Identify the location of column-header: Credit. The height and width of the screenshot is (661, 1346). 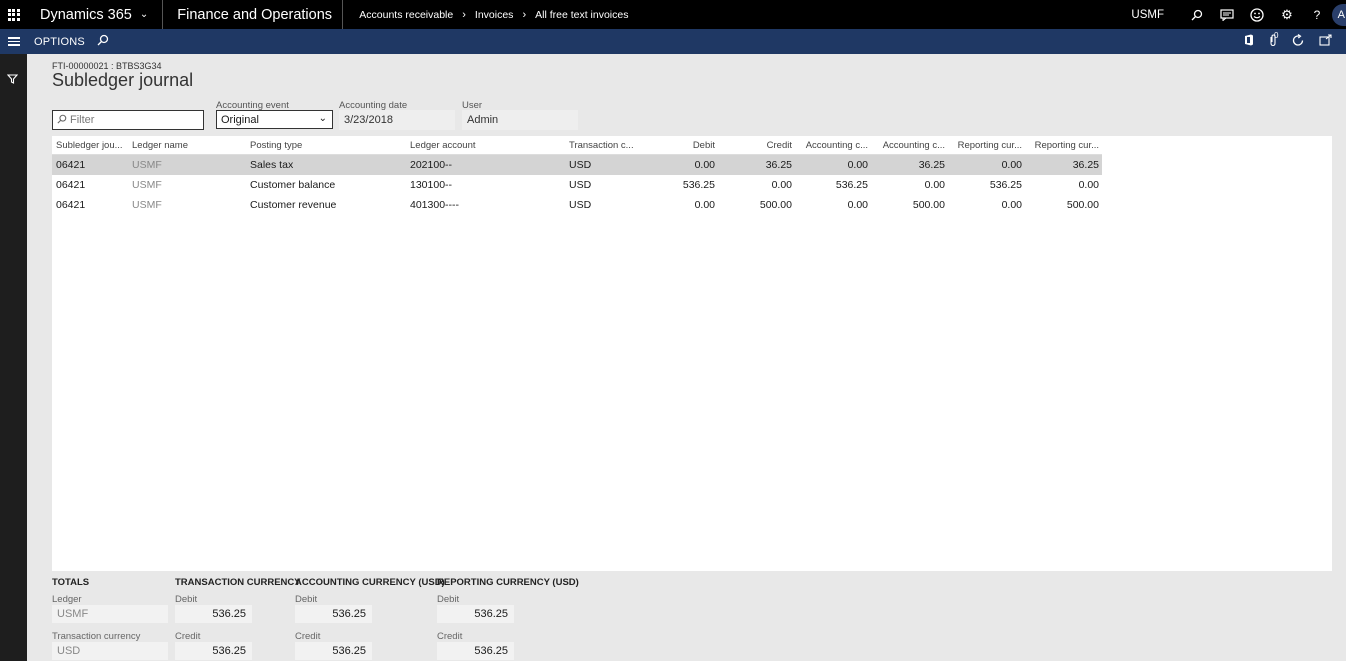
(755, 145).